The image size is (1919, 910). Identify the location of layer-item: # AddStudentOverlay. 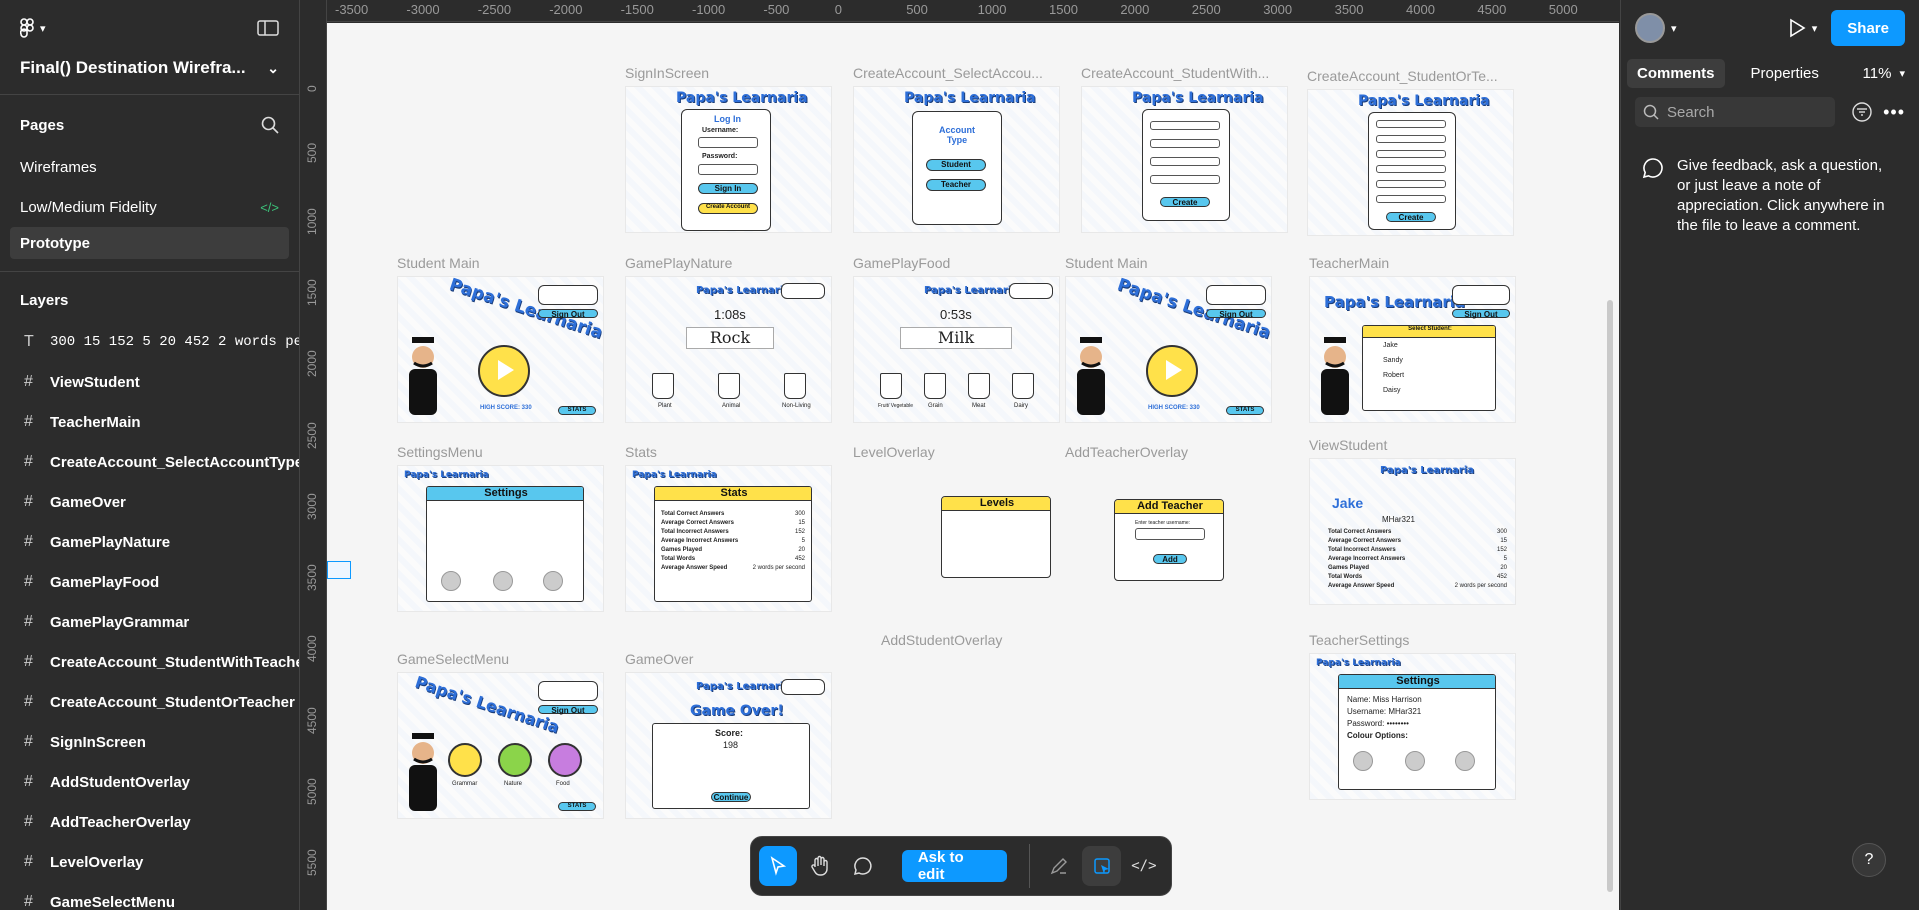
(149, 782).